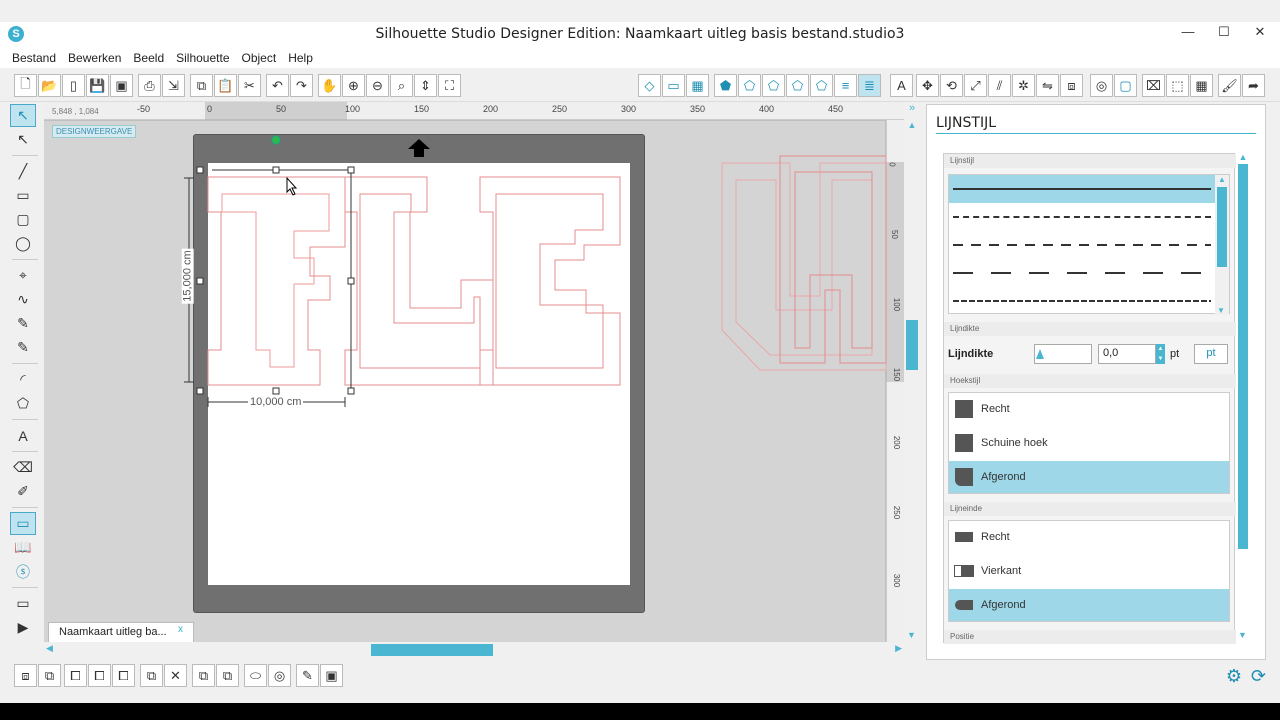 Image resolution: width=1280 pixels, height=720 pixels. I want to click on end-option-recht: Recht, so click(1089, 537).